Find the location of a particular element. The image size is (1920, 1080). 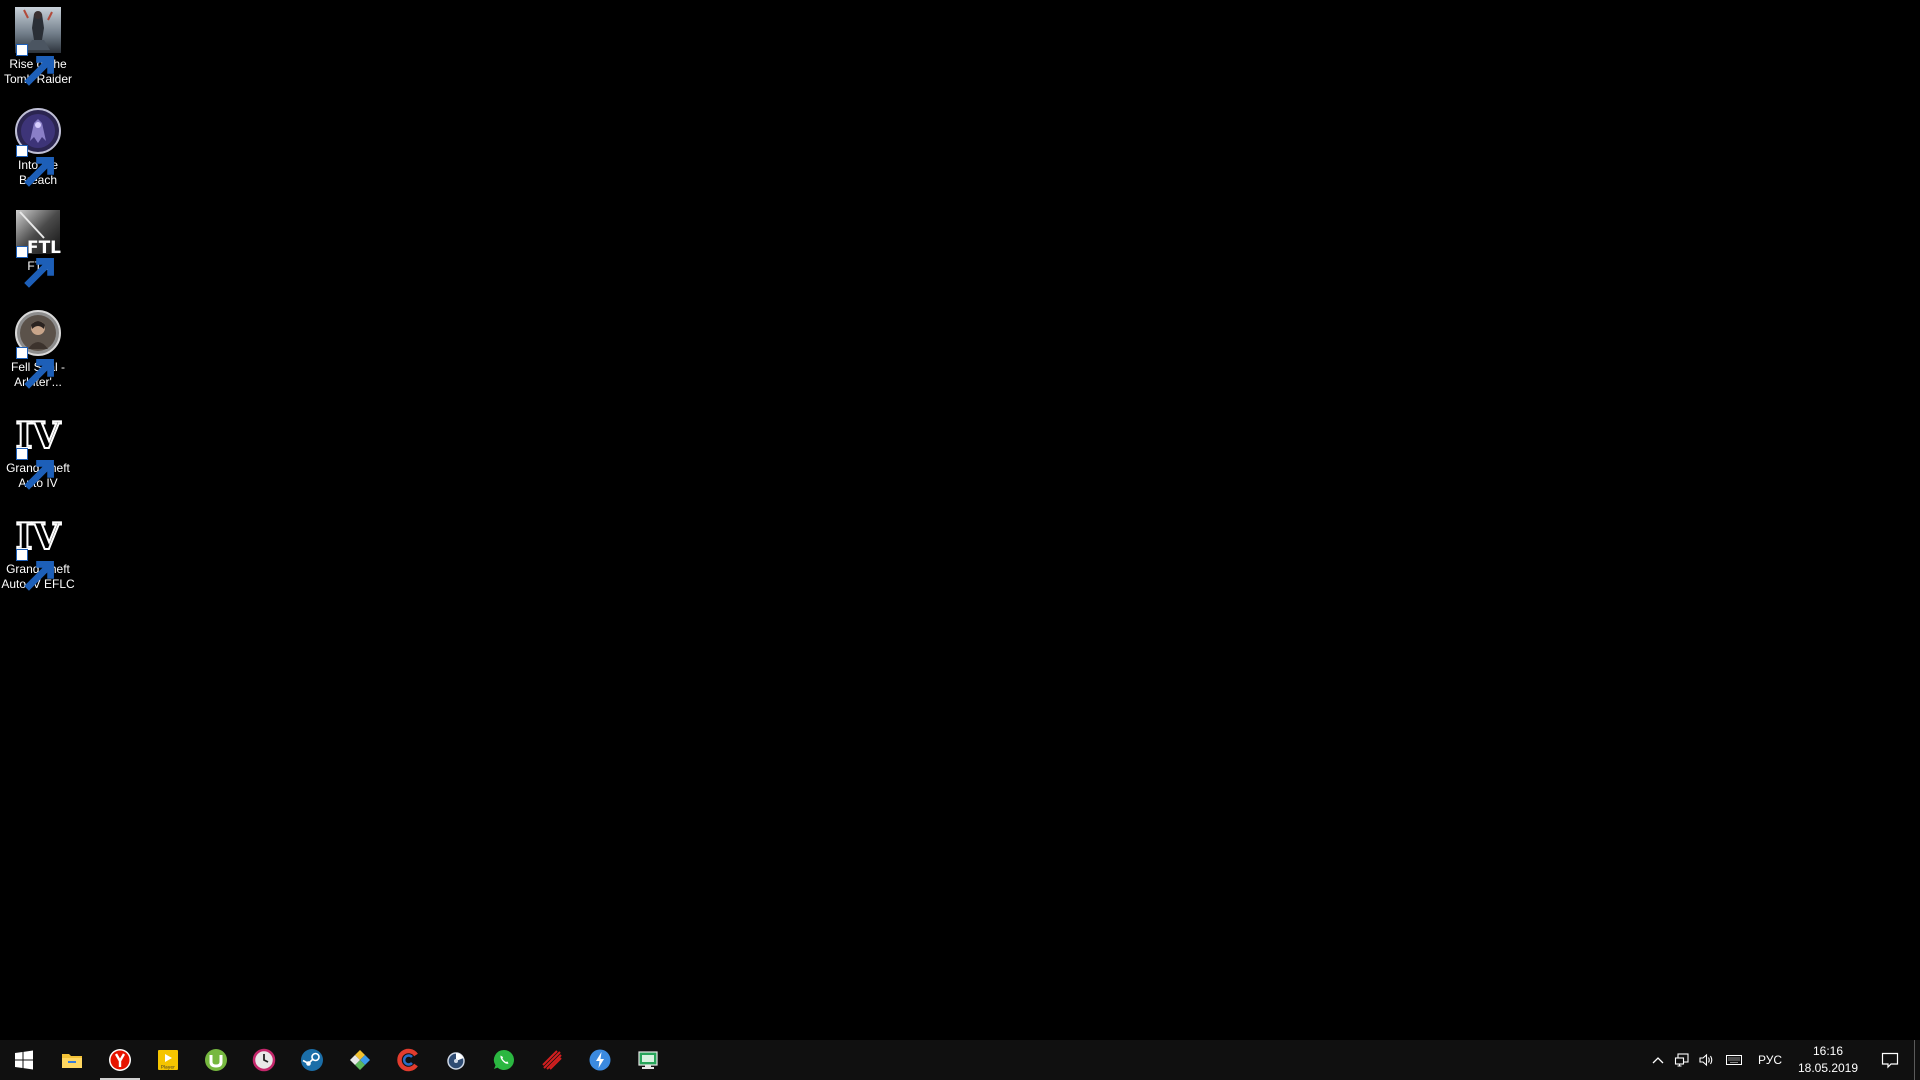

file-explorer-icon is located at coordinates (72, 1061).